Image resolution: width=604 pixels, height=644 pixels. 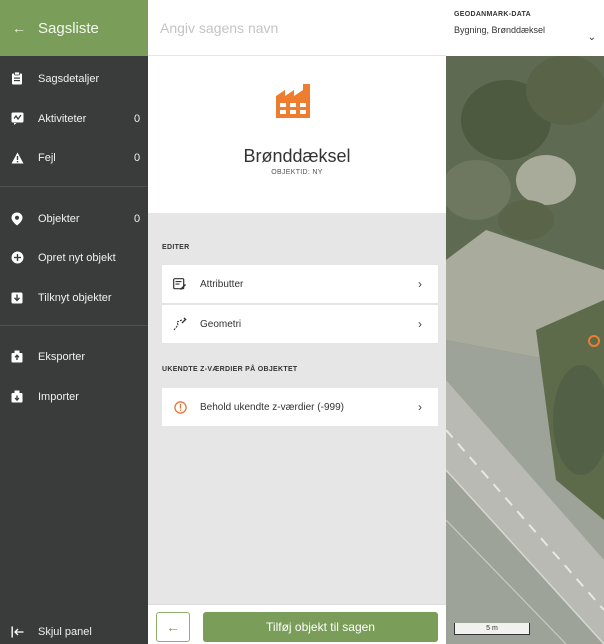 I want to click on sidebar-item-label: Objekter, so click(x=59, y=218).